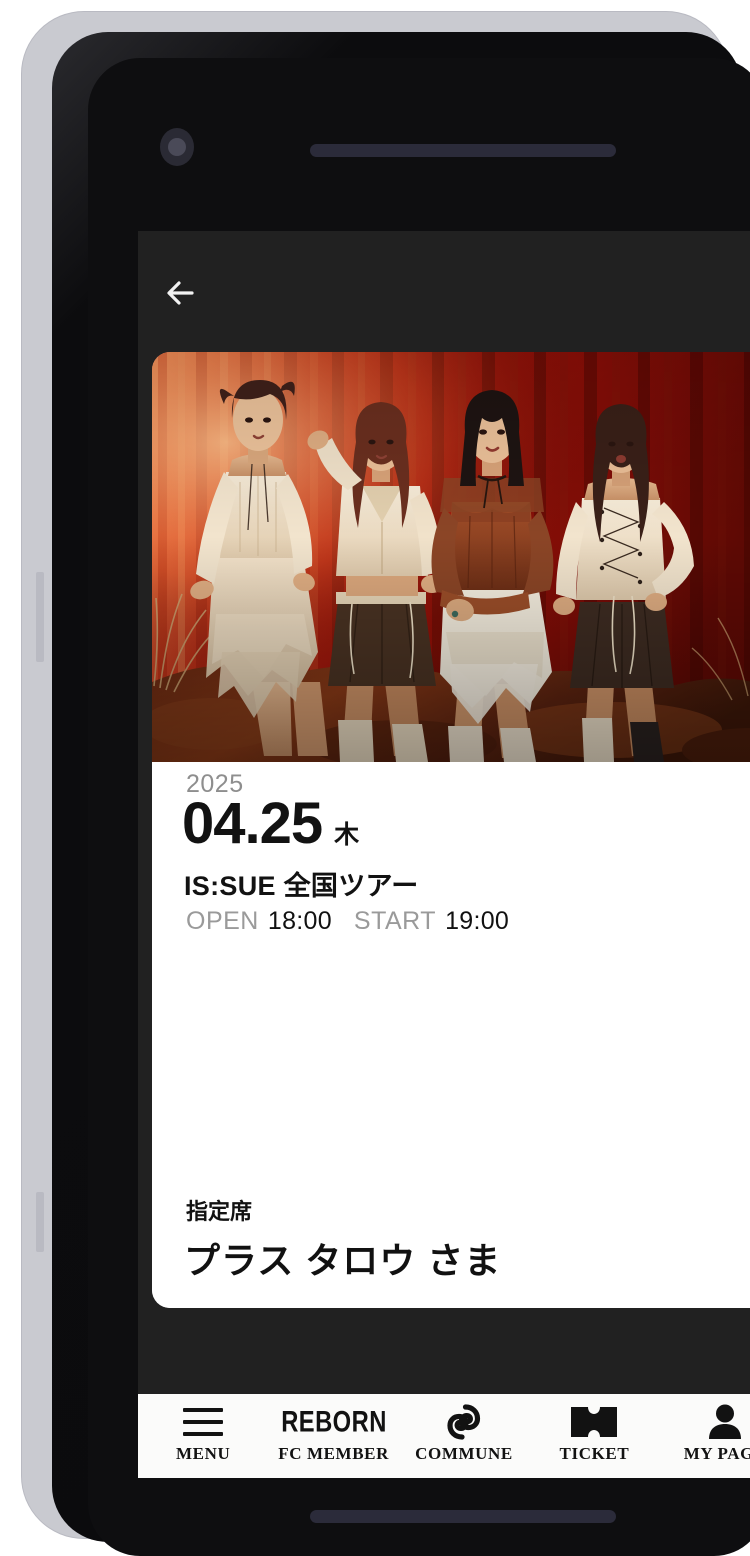 Image resolution: width=750 pixels, height=1556 pixels. What do you see at coordinates (180, 293) in the screenshot?
I see `back-arrow-icon` at bounding box center [180, 293].